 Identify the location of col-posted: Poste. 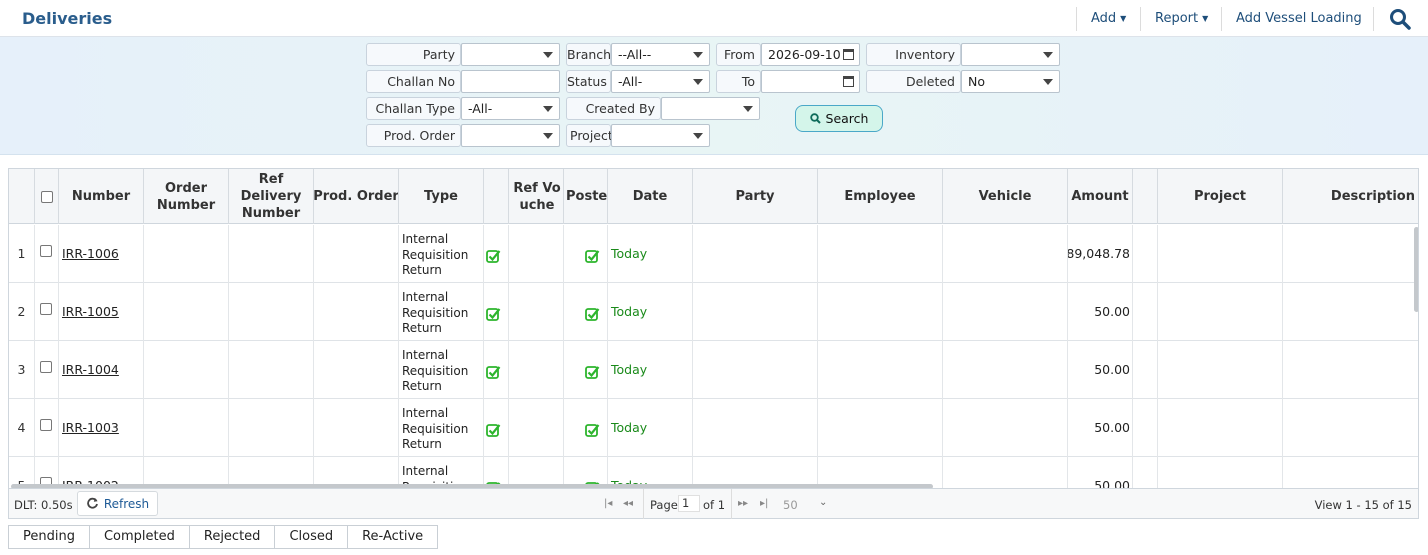
(586, 196).